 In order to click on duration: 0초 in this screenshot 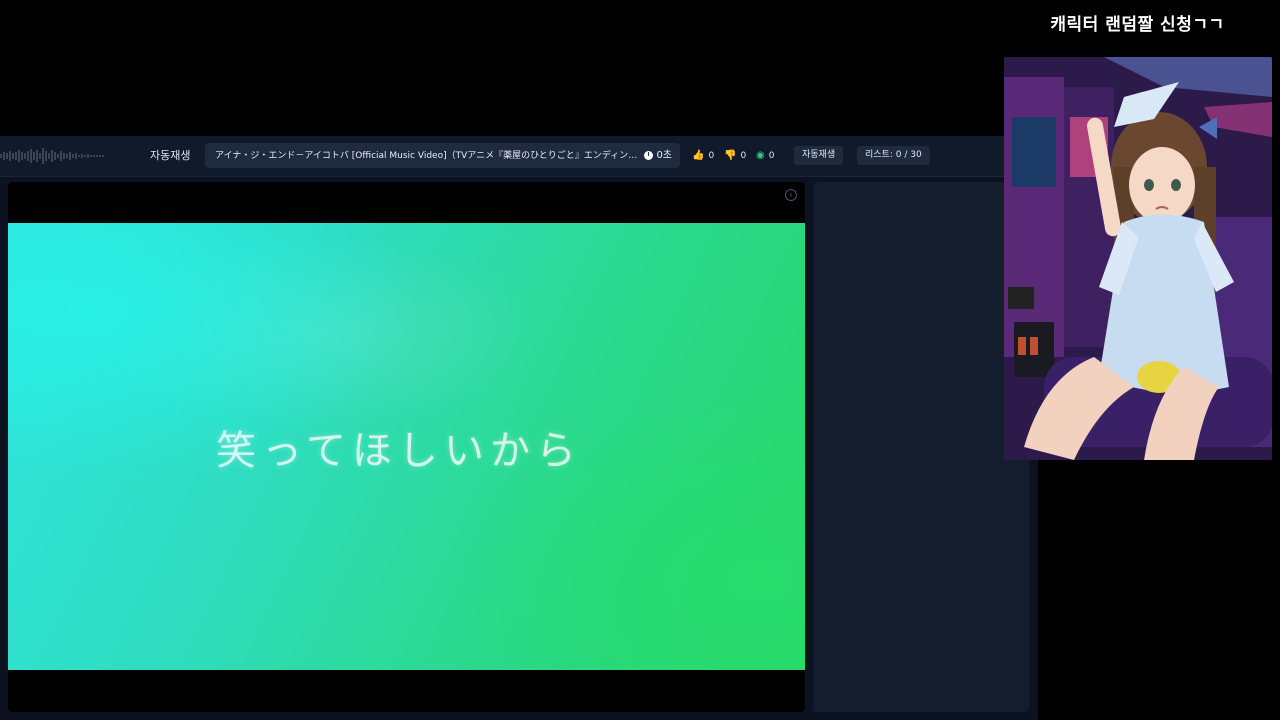, I will do `click(658, 155)`.